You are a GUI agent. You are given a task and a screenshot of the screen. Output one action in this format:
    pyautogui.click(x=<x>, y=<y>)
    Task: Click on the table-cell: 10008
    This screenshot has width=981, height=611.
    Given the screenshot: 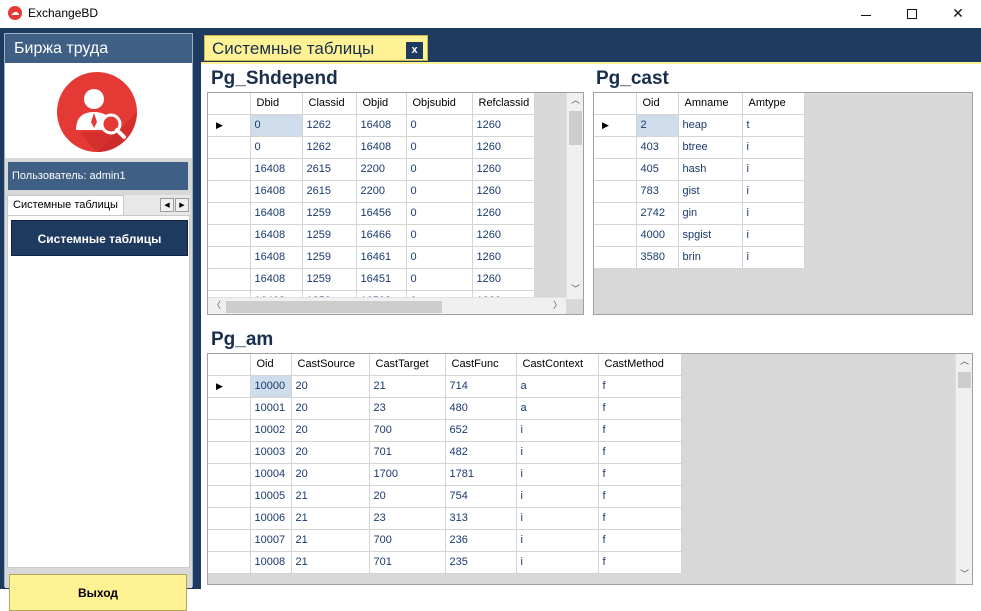 What is the action you would take?
    pyautogui.click(x=271, y=562)
    